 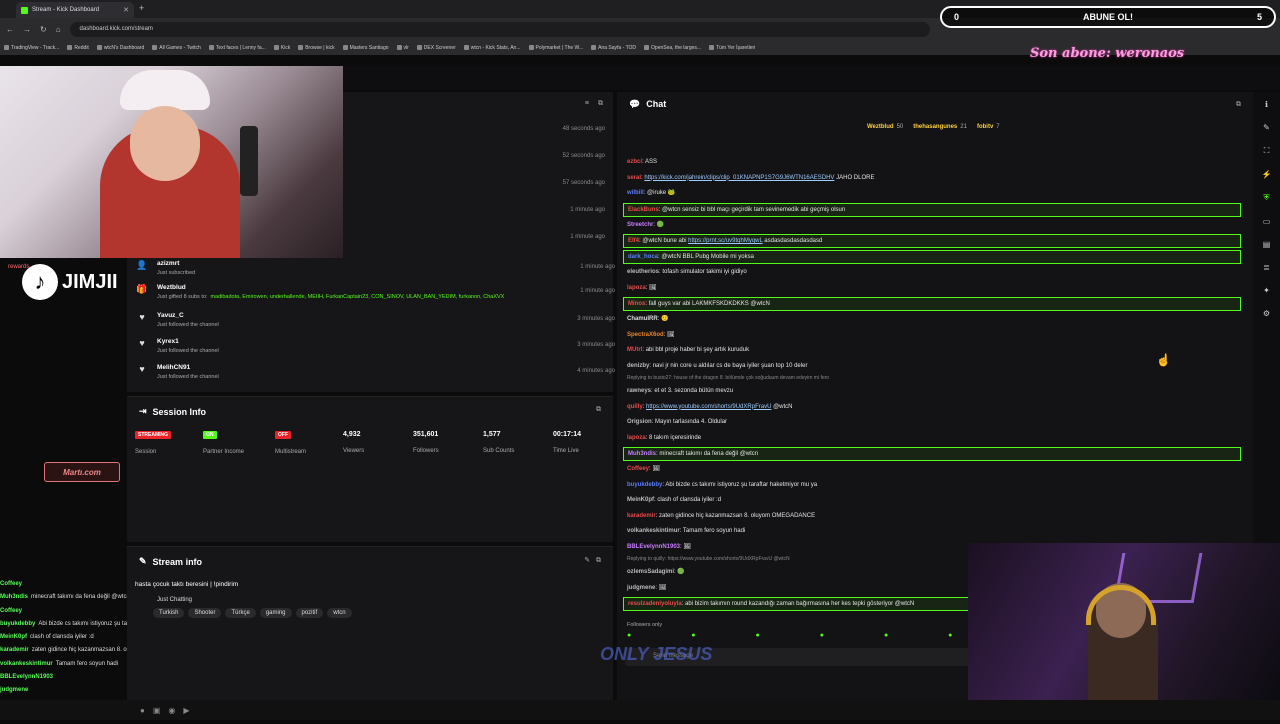 What do you see at coordinates (639, 391) in the screenshot?
I see `chat-username: rawneys` at bounding box center [639, 391].